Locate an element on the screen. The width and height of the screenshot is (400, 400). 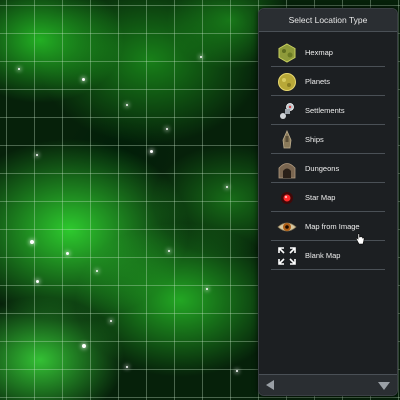
hand-cursor-icon is located at coordinates (360, 241).